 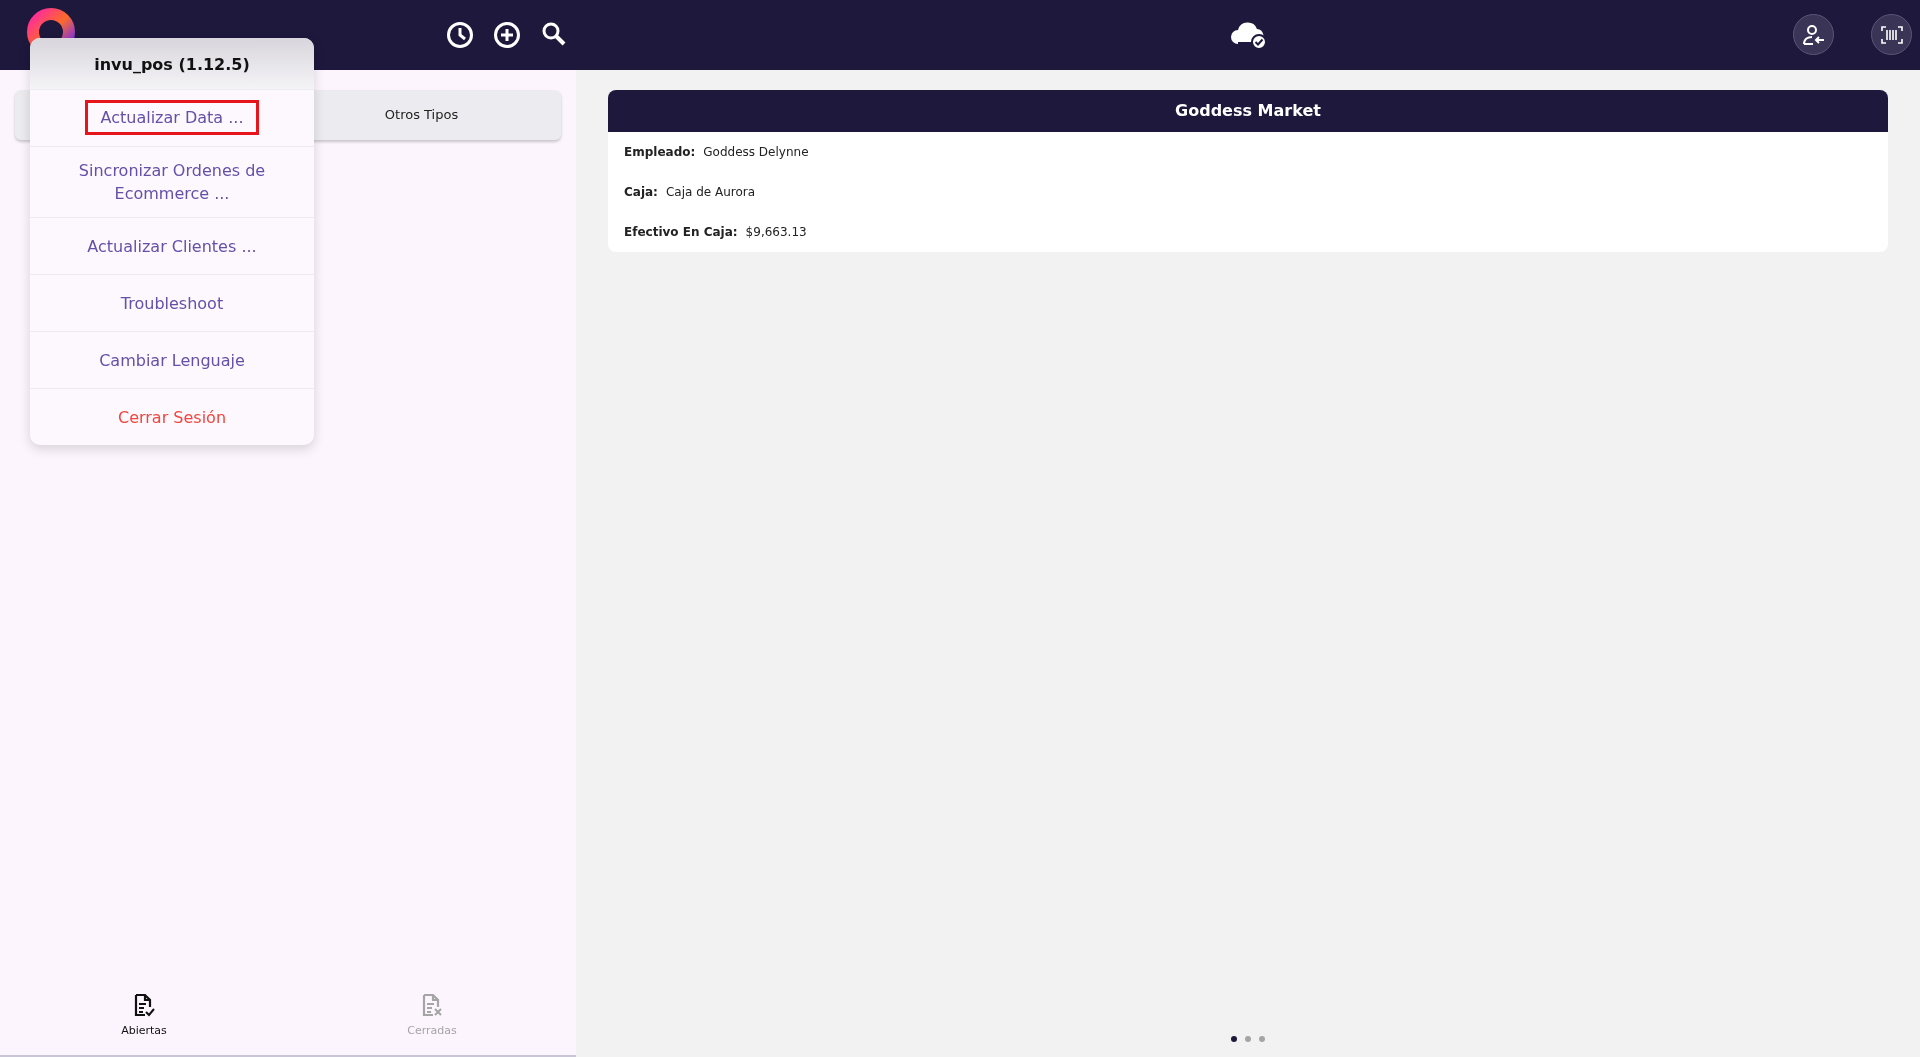 What do you see at coordinates (144, 1020) in the screenshot?
I see `nav-tab: Abiertas` at bounding box center [144, 1020].